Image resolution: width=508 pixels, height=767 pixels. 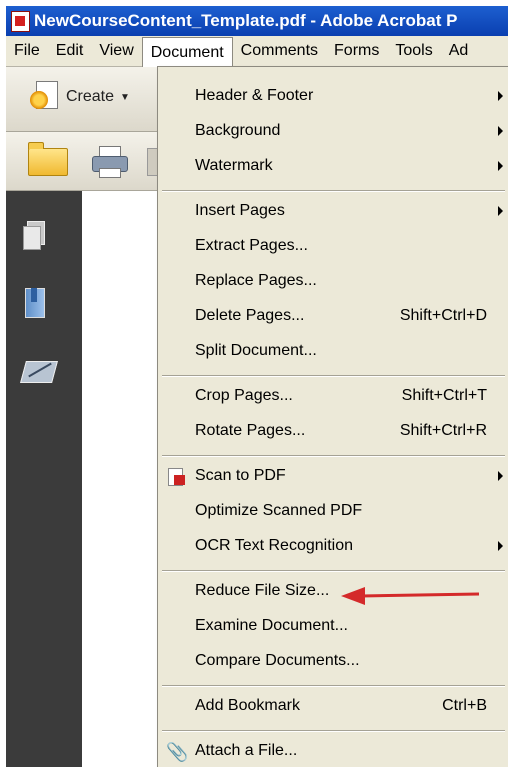 I want to click on red-arrow-annotation, so click(x=410, y=596).